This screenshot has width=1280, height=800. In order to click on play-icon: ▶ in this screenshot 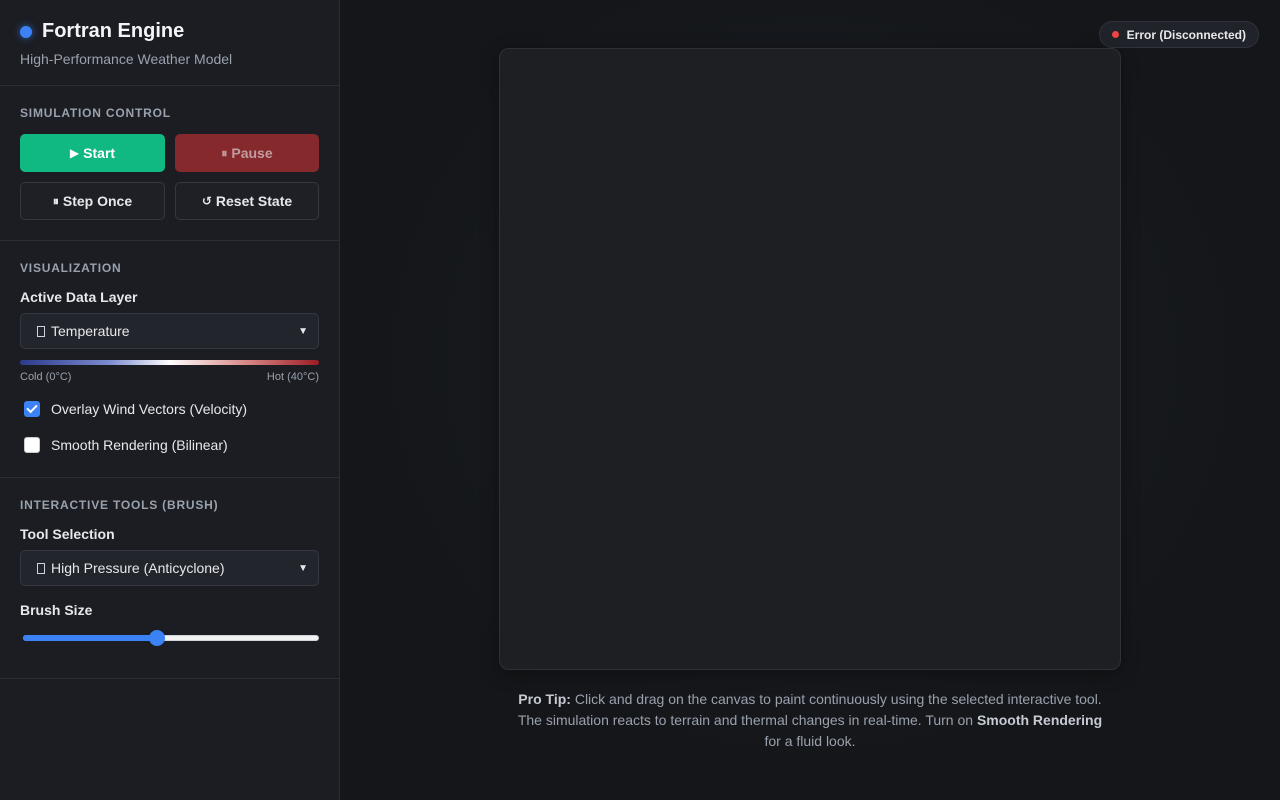, I will do `click(74, 153)`.